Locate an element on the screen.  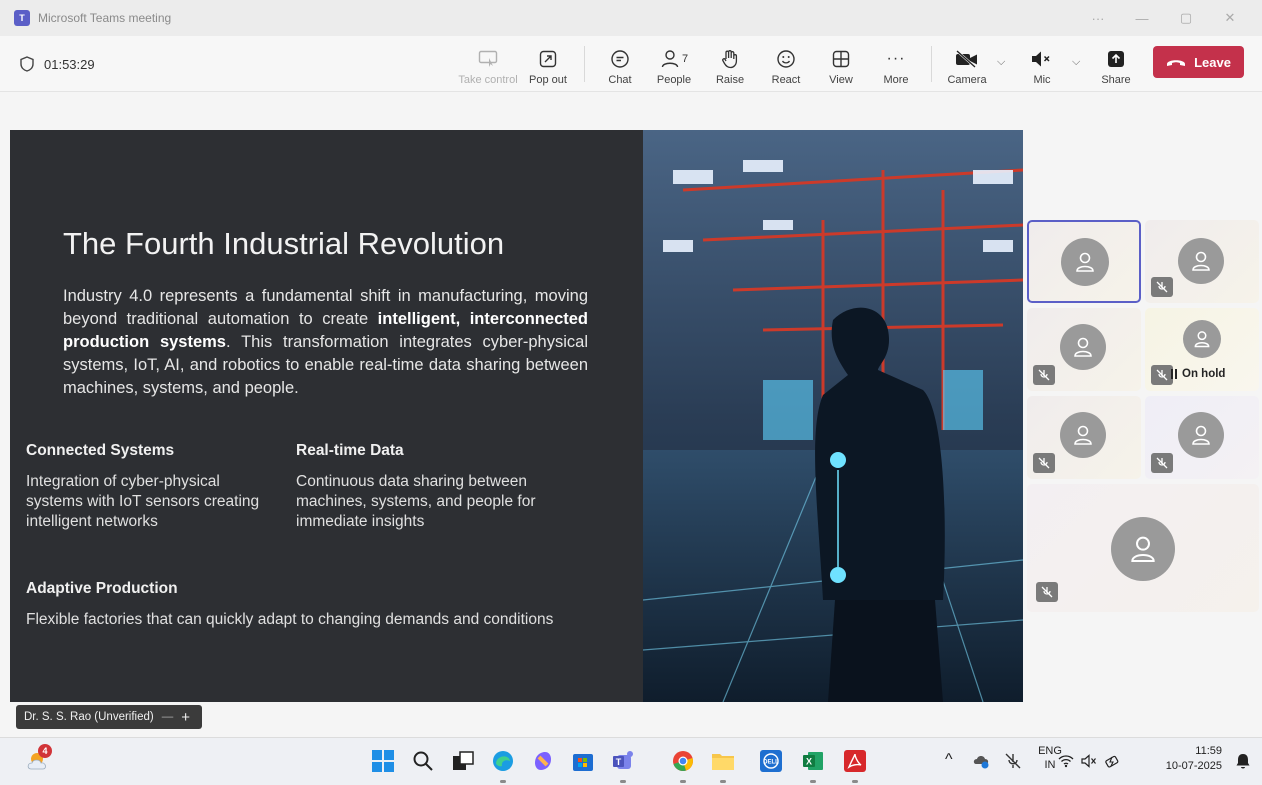
pdf-icon is located at coordinates (855, 761).